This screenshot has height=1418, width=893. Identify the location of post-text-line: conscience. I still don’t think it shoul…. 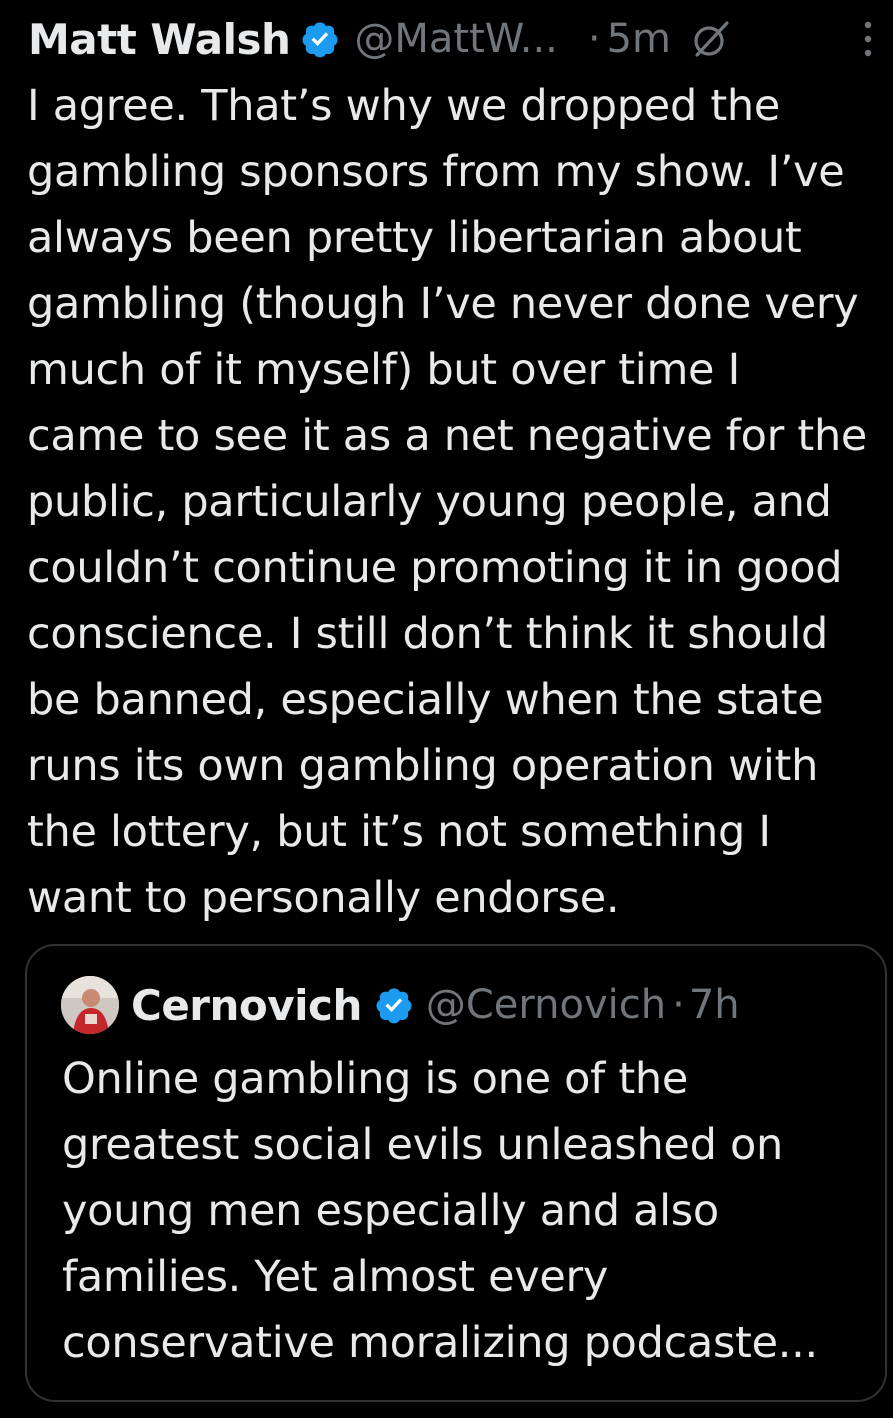
(428, 634).